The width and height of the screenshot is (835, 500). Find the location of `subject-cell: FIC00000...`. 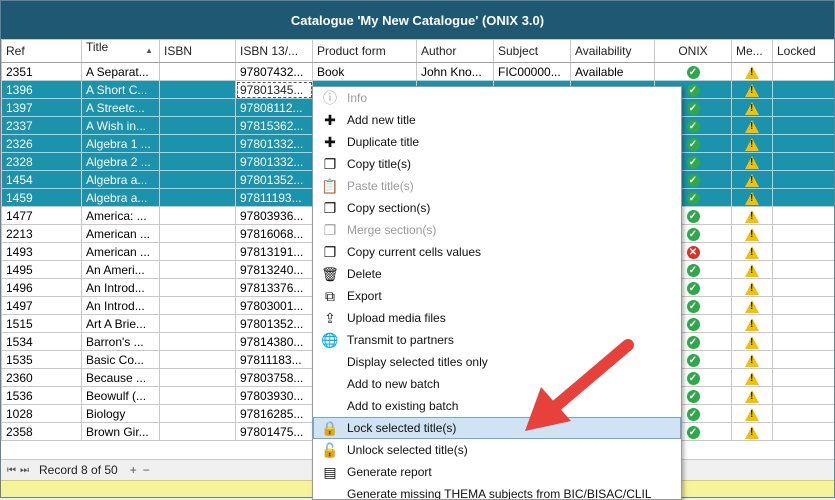

subject-cell: FIC00000... is located at coordinates (532, 71).